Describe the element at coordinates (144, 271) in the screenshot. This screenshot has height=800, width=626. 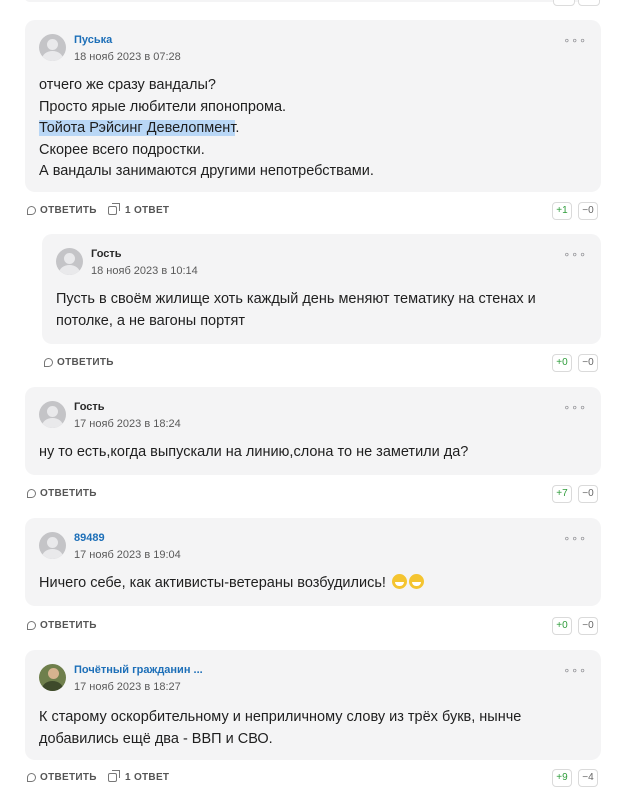
I see `comment-date: 18 нояб 2023 в 10:14` at that location.